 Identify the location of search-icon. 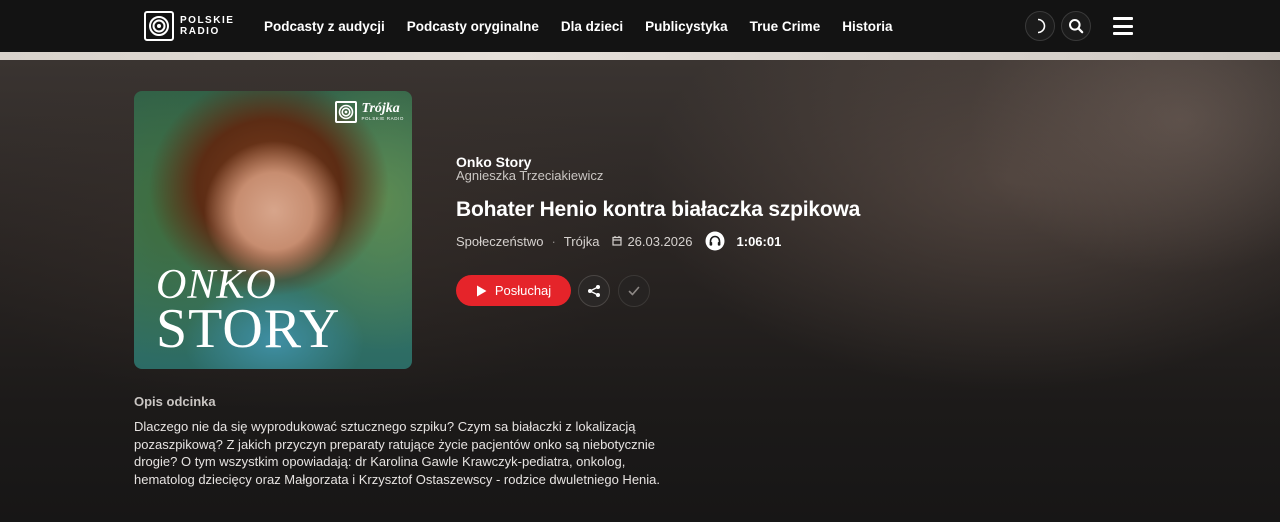
(1076, 26).